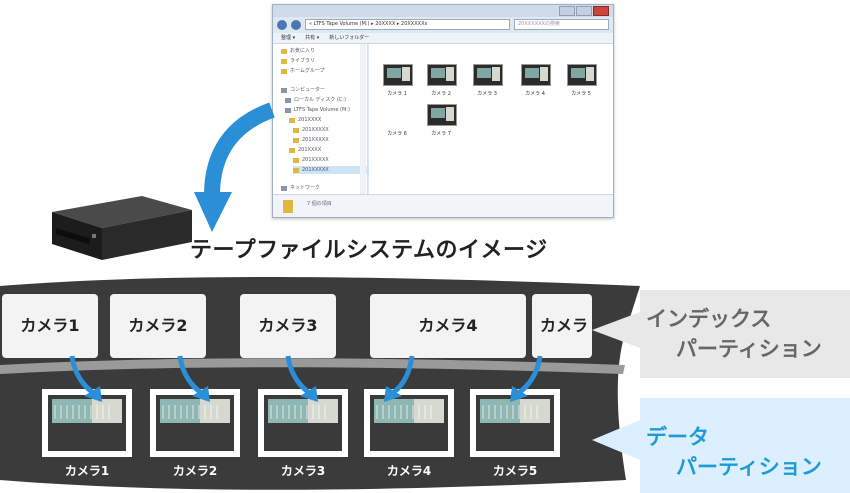  What do you see at coordinates (749, 467) in the screenshot?
I see `data-label-line2: パーティション` at bounding box center [749, 467].